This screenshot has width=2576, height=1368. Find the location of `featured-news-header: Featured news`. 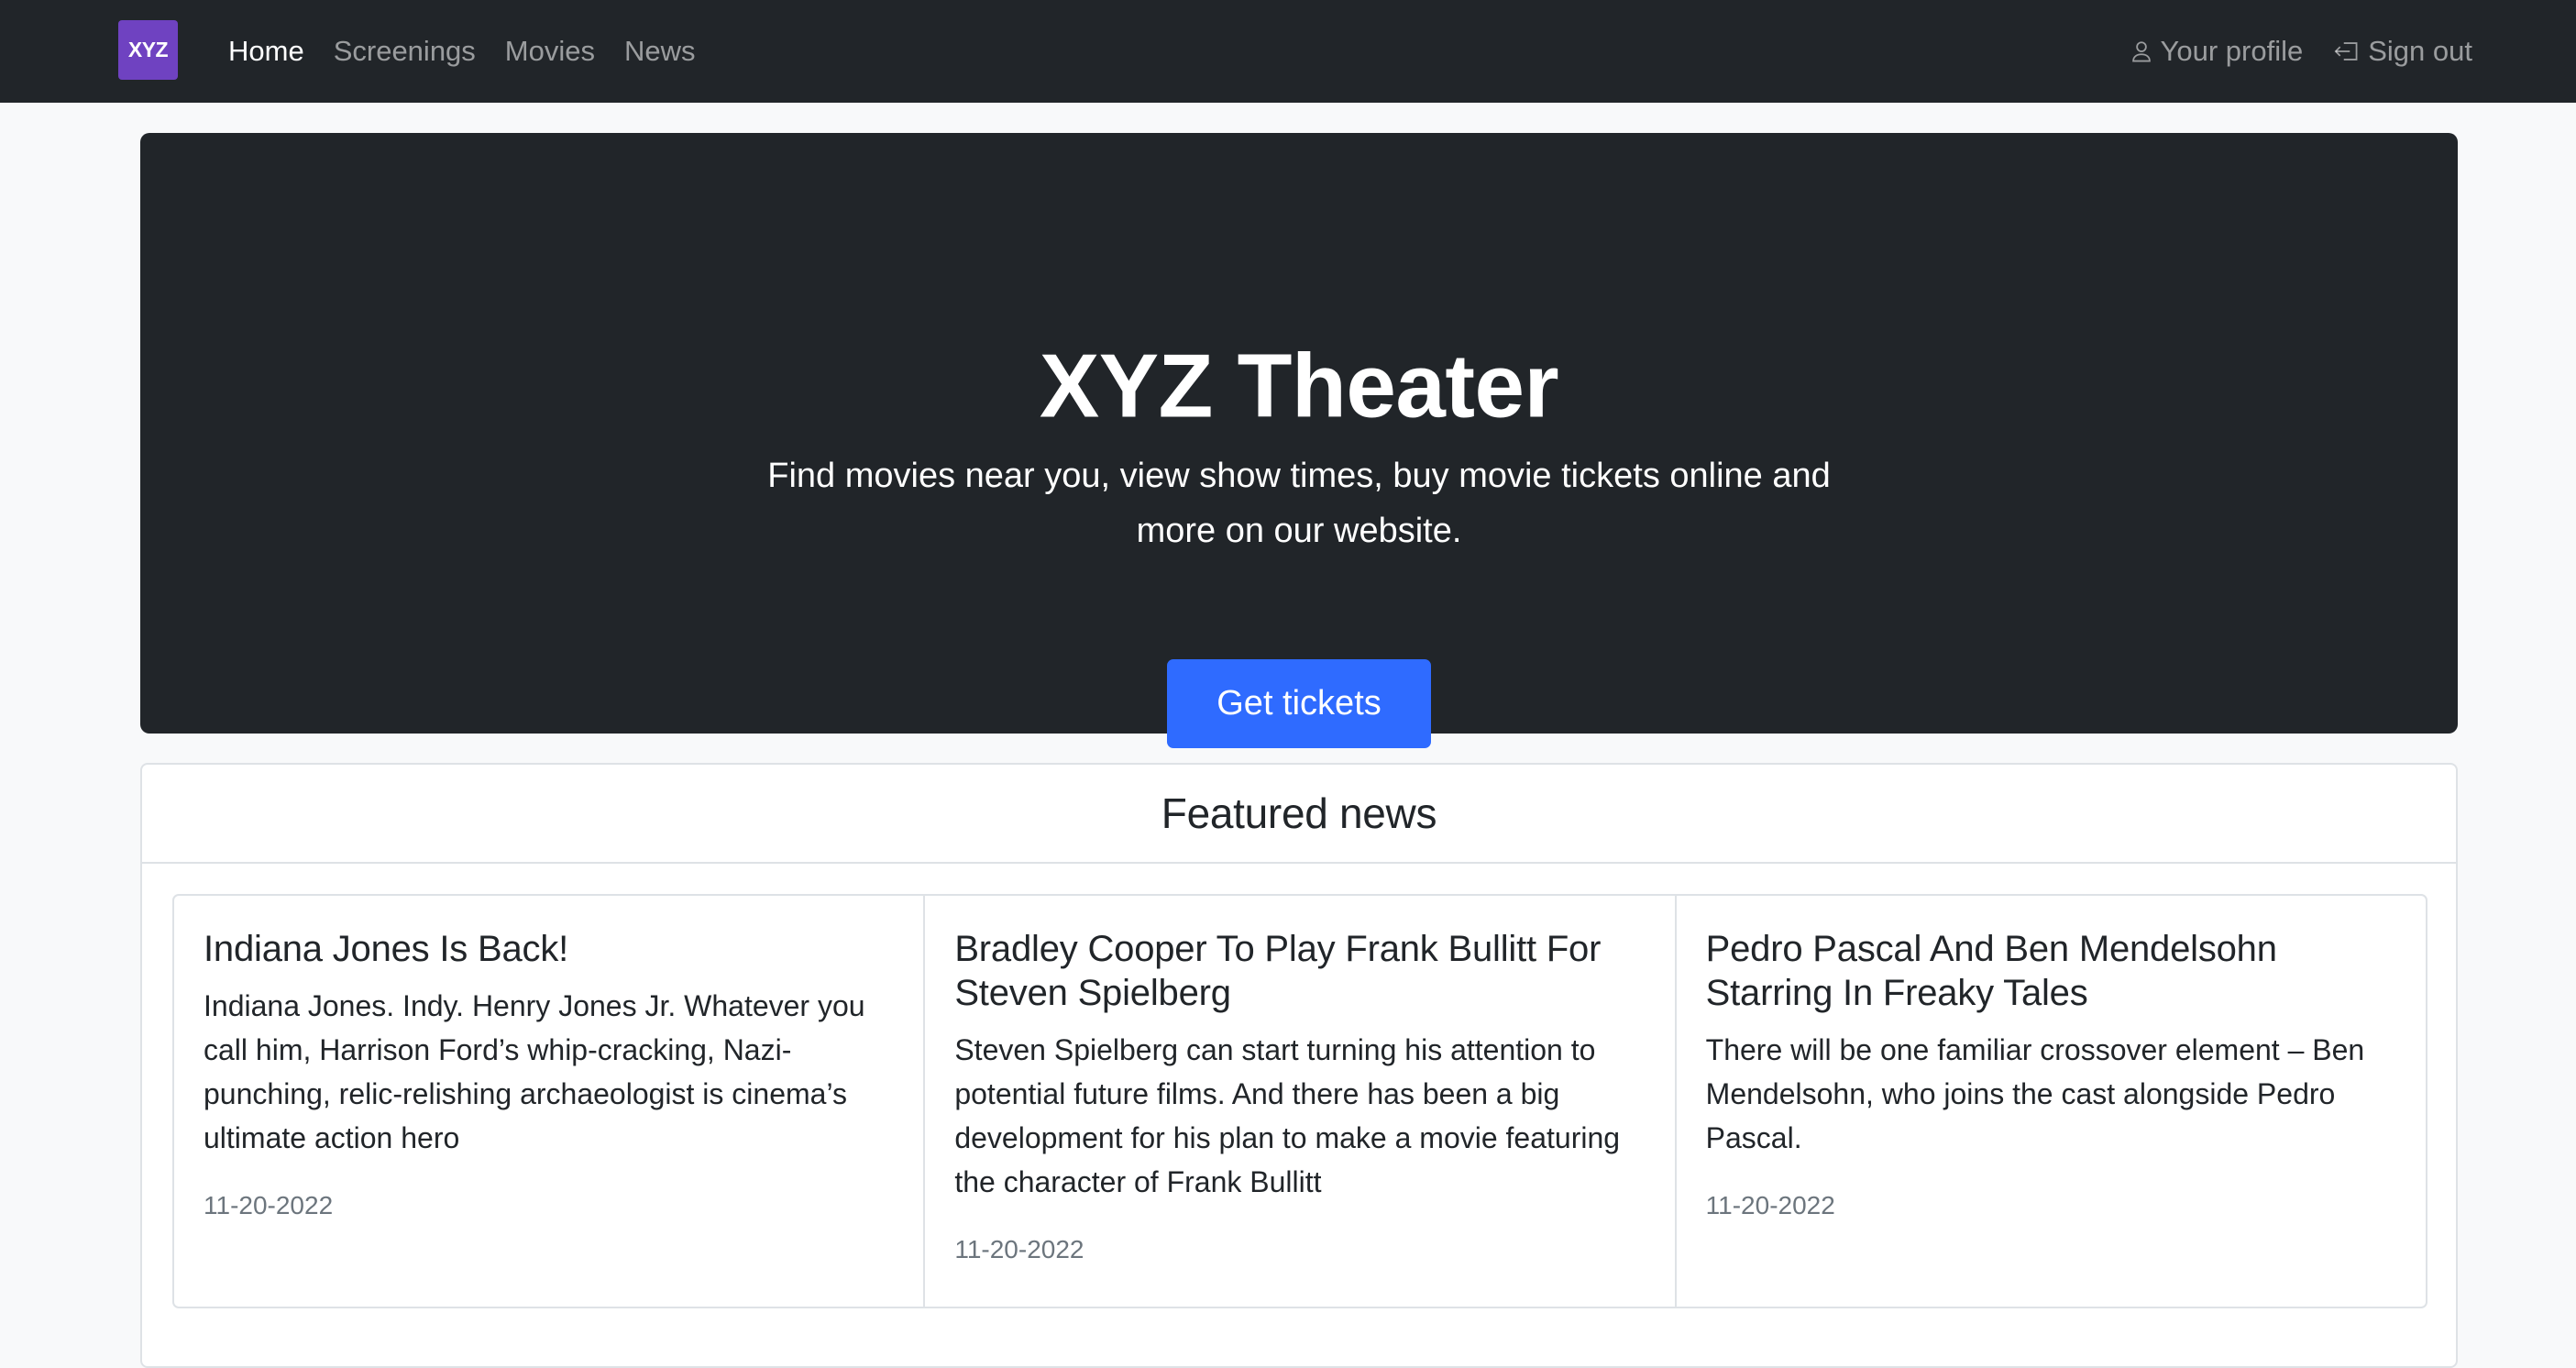

featured-news-header: Featured news is located at coordinates (1299, 814).